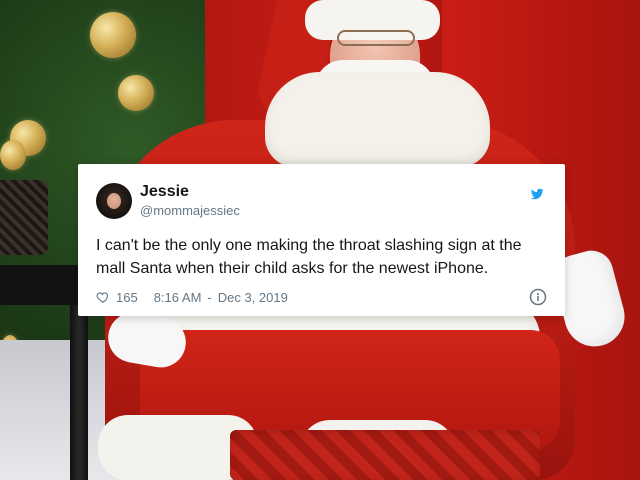 Image resolution: width=640 pixels, height=480 pixels. What do you see at coordinates (24, 217) in the screenshot?
I see `basket` at bounding box center [24, 217].